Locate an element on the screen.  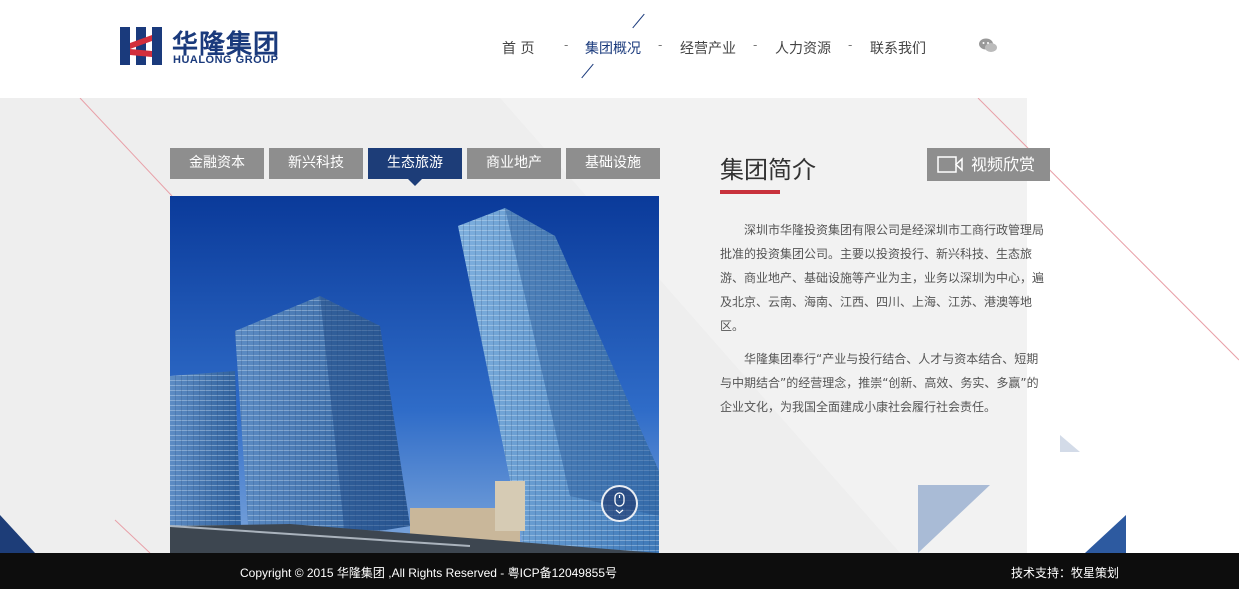
nav-active-slash-bottom is located at coordinates (587, 71).